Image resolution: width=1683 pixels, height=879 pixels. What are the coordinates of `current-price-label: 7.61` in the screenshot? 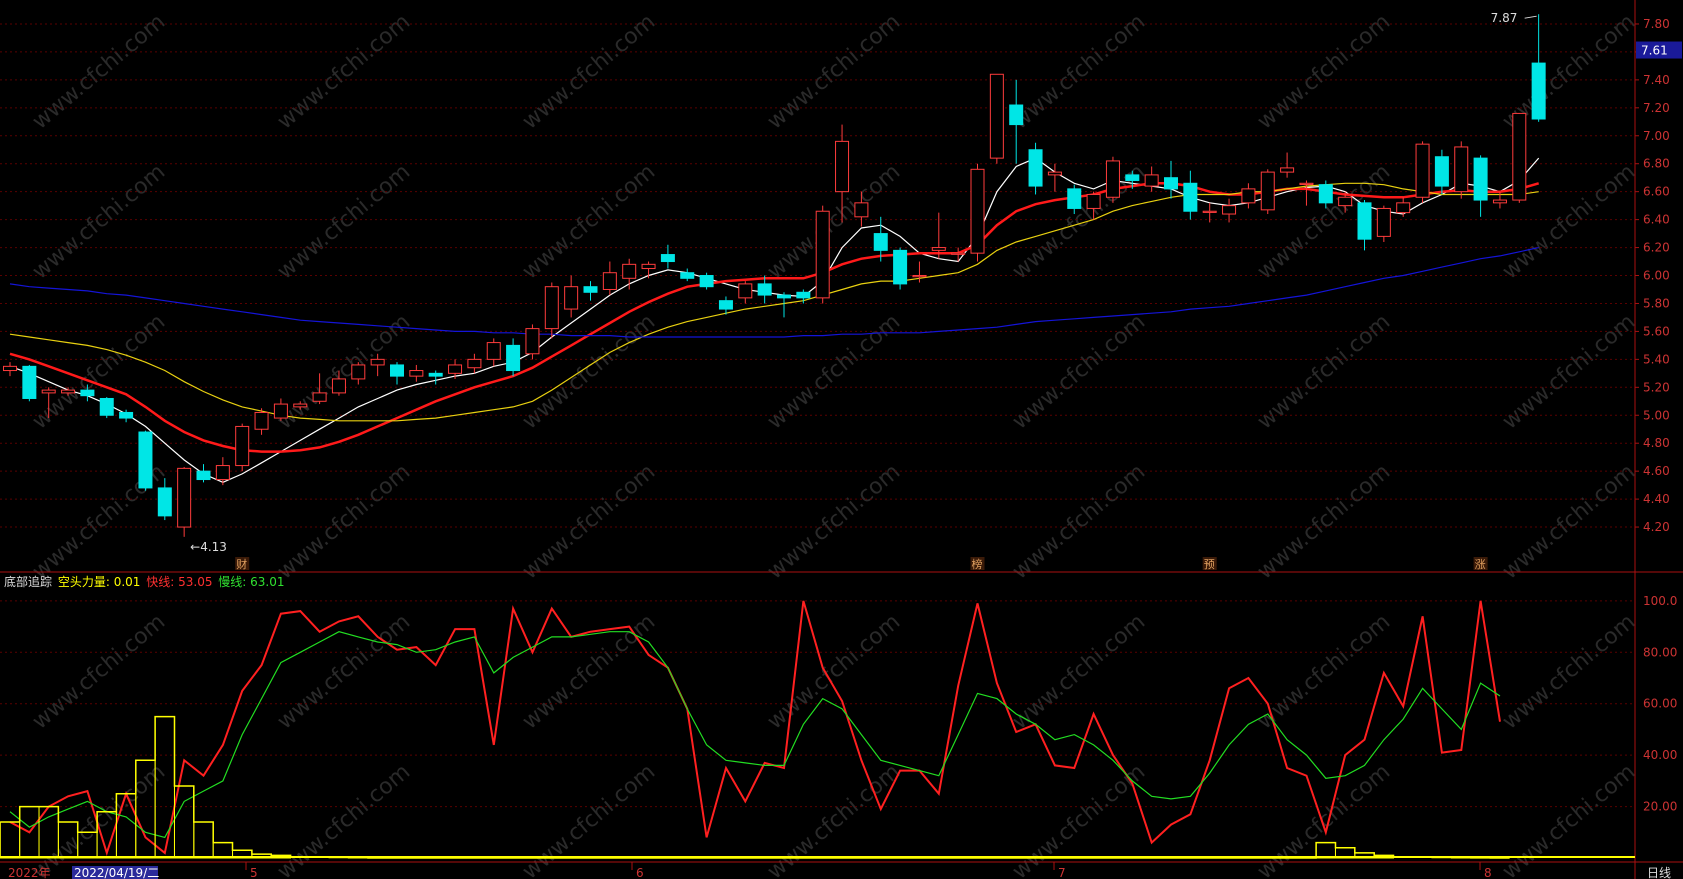 It's located at (1654, 51).